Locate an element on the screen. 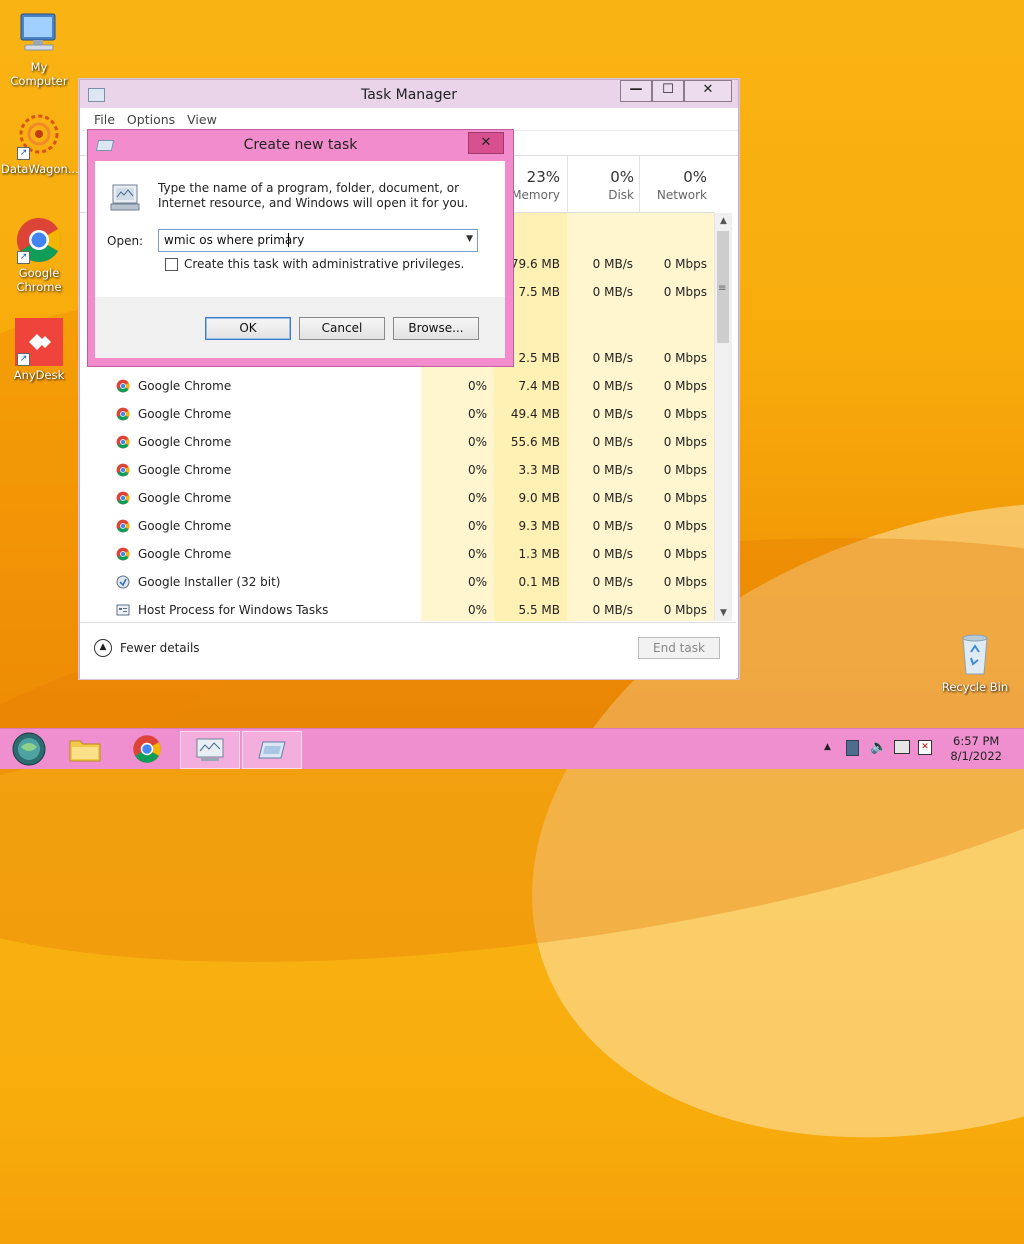 The width and height of the screenshot is (1024, 1244). scroll-up-icon: ▲ is located at coordinates (723, 221).